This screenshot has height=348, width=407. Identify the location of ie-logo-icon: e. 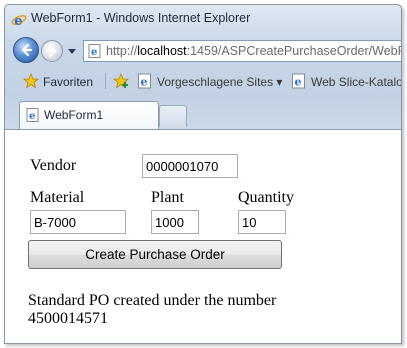
(19, 21).